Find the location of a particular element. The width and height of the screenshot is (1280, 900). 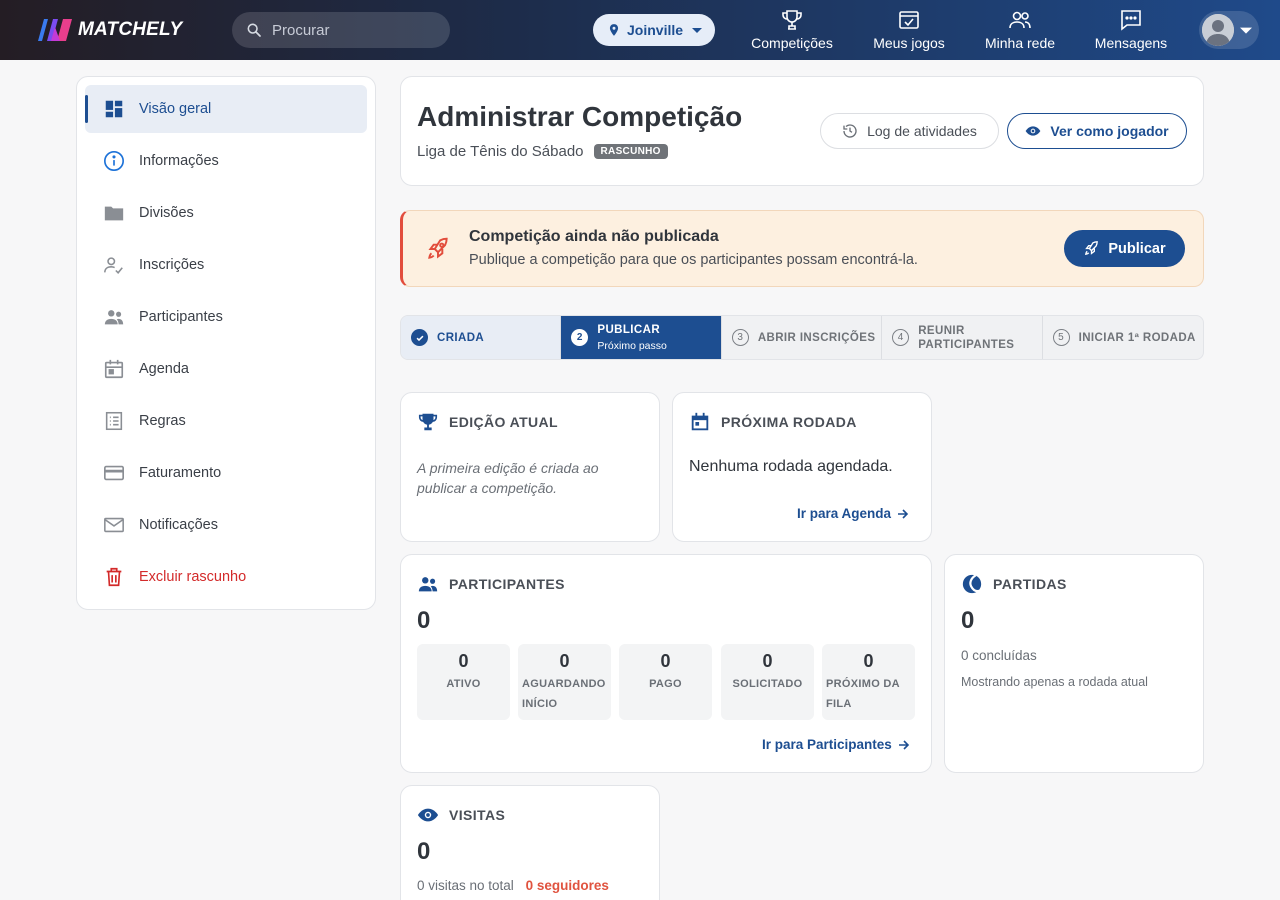

next-round-text: Nenhuma rodada agendada. is located at coordinates (791, 466).